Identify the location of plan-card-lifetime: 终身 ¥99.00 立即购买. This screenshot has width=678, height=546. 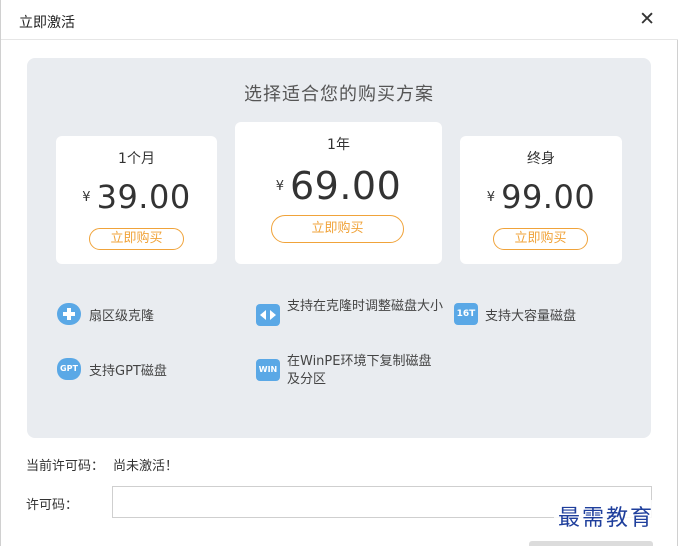
(541, 200).